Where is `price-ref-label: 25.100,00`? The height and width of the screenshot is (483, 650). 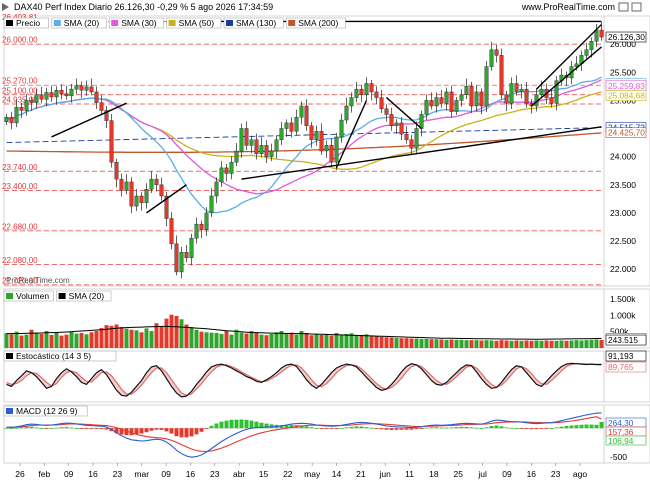
price-ref-label: 25.100,00 is located at coordinates (20, 90).